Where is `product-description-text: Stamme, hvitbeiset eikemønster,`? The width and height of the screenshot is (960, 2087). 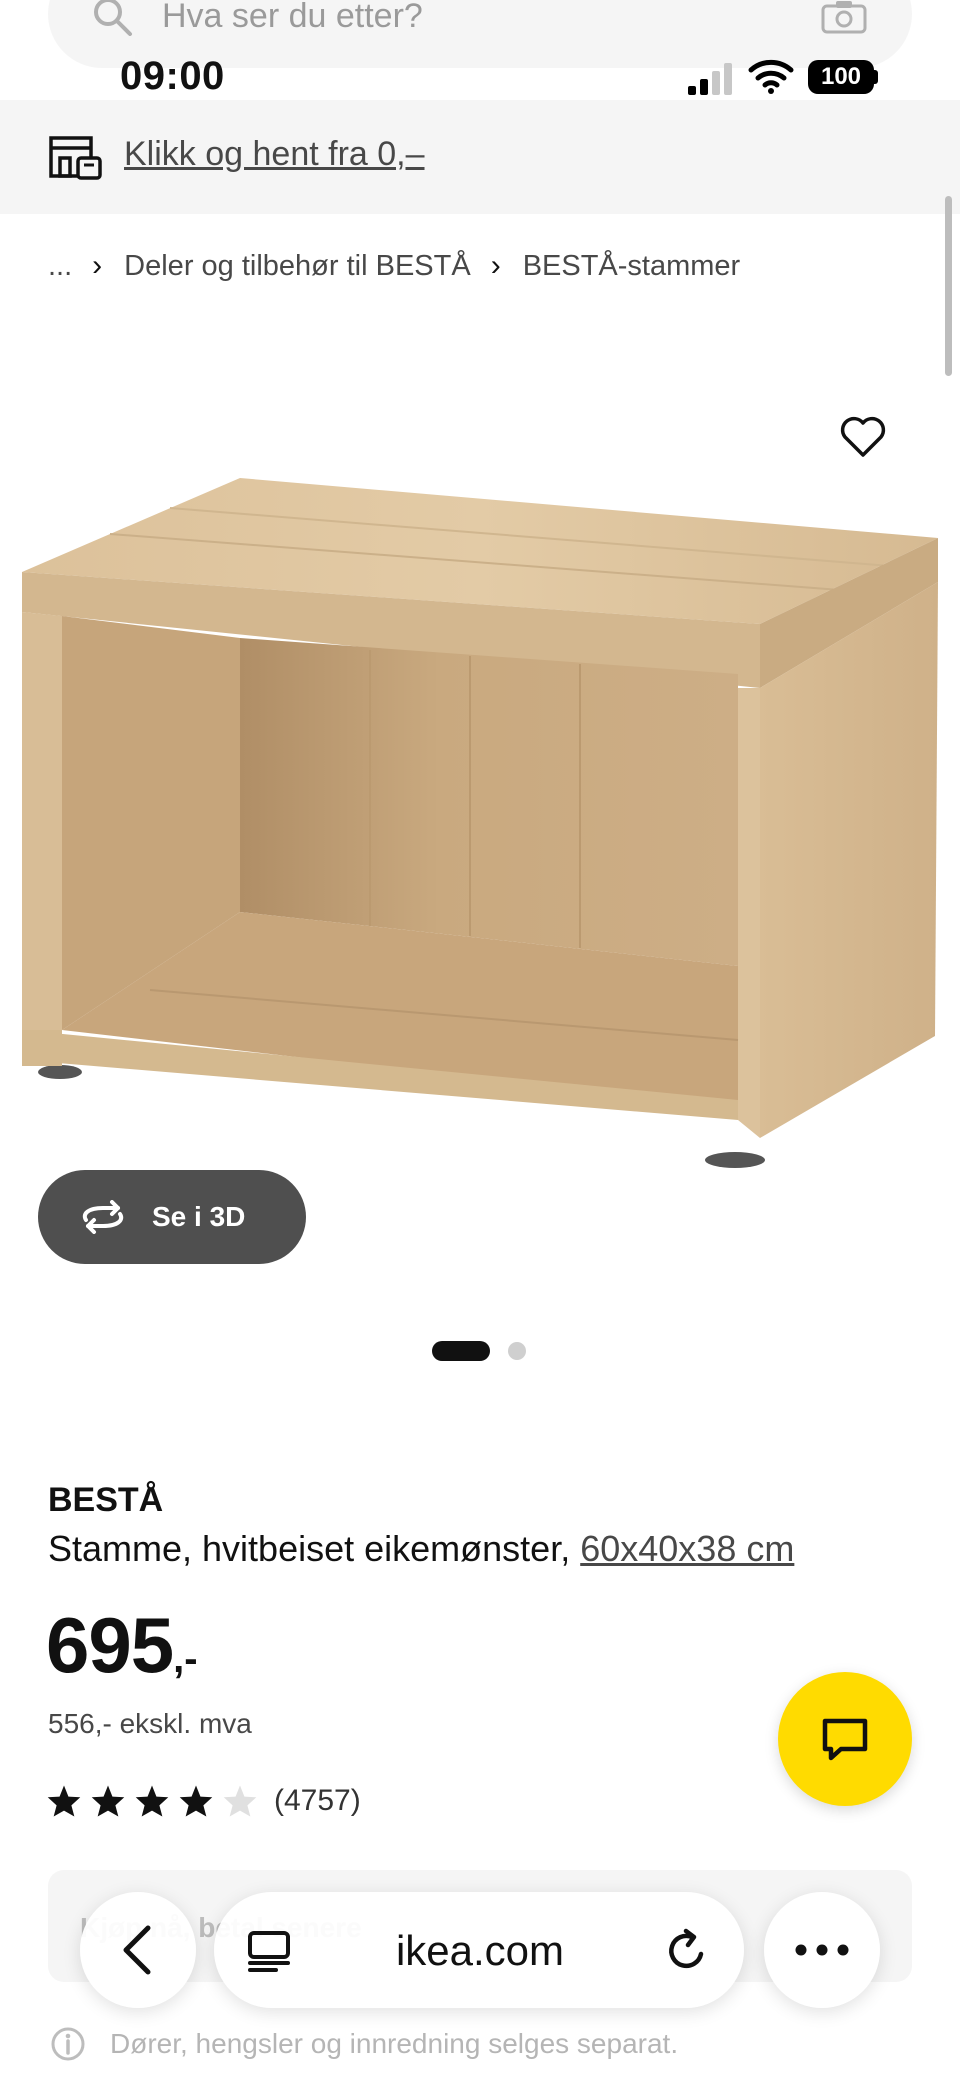
product-description-text: Stamme, hvitbeiset eikemønster, is located at coordinates (309, 1548).